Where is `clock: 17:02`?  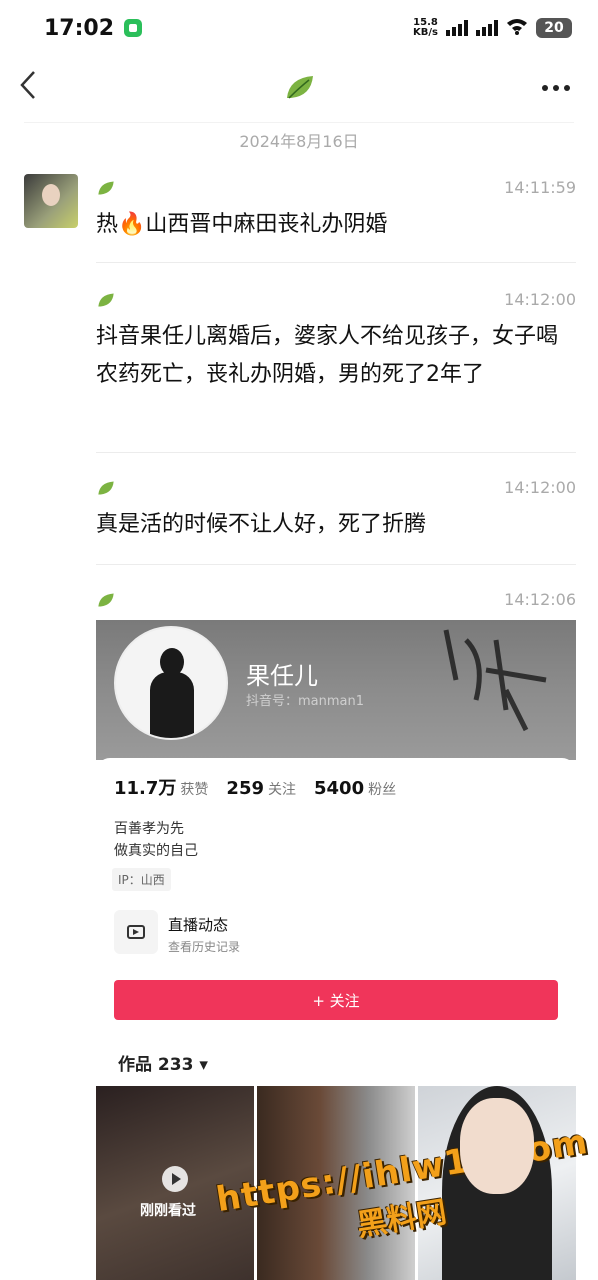
clock: 17:02 is located at coordinates (93, 28).